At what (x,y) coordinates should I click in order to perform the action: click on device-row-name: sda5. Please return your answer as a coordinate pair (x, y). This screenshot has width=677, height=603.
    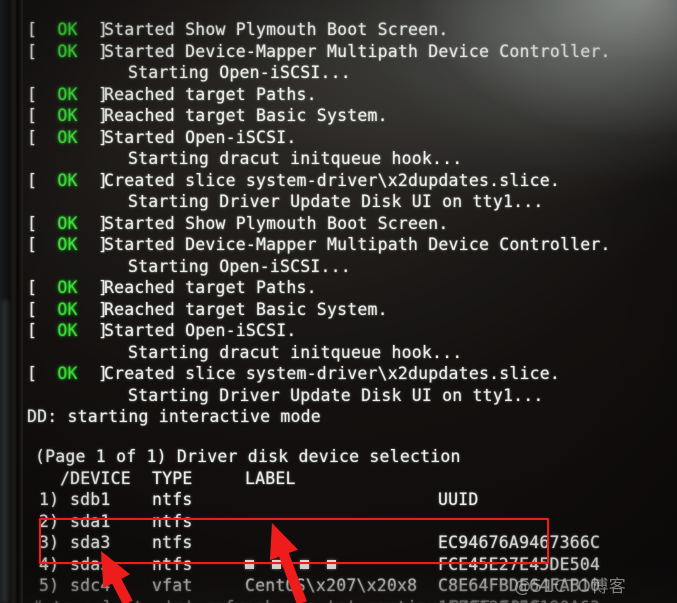
    Looking at the image, I should click on (90, 564).